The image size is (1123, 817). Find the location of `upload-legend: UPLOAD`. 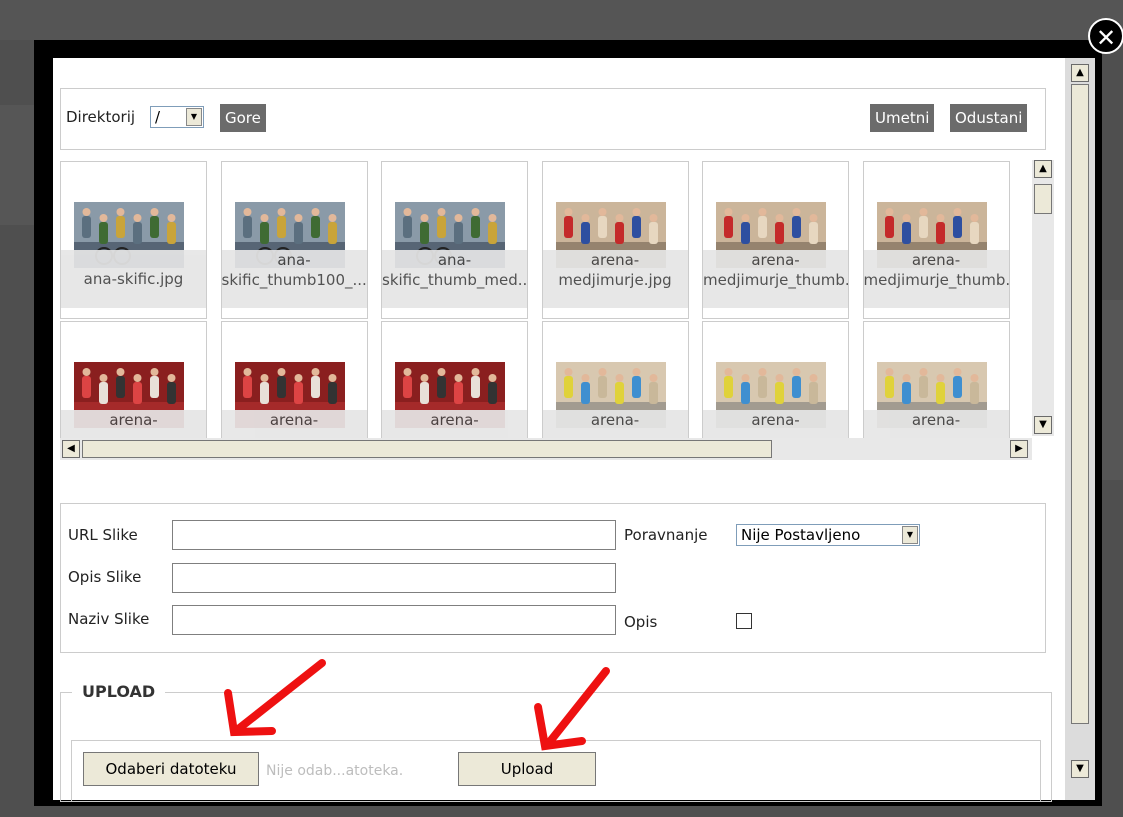

upload-legend: UPLOAD is located at coordinates (119, 691).